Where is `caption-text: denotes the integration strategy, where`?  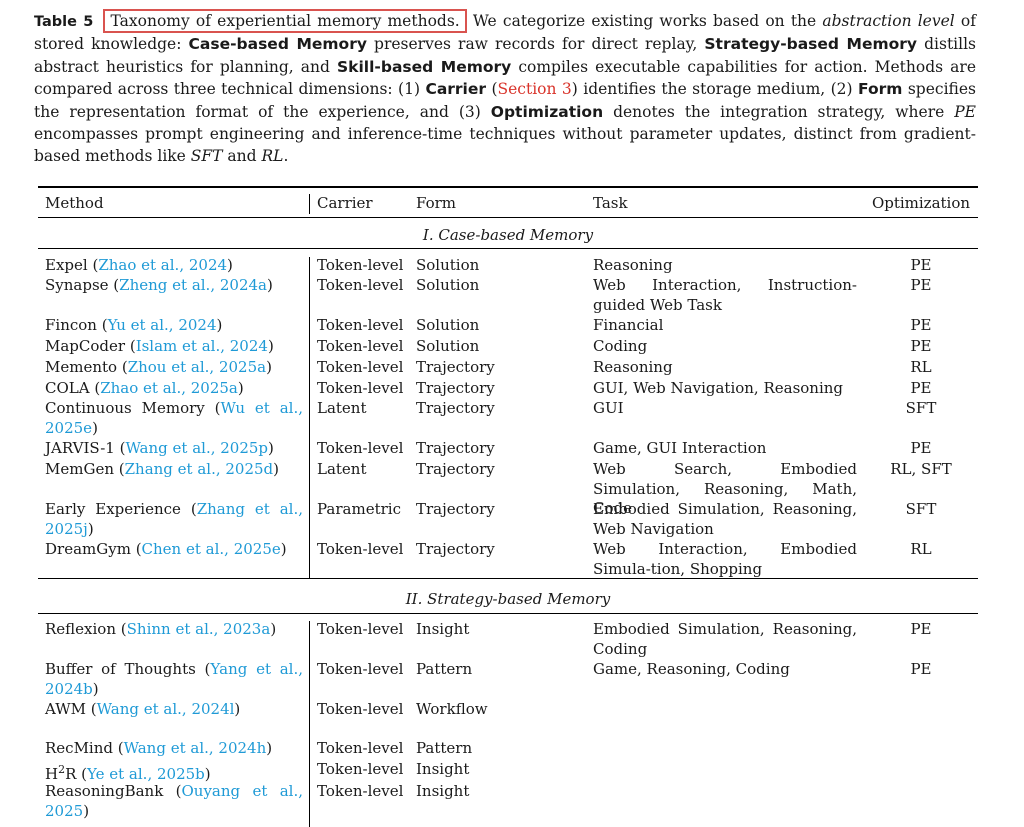
caption-text: denotes the integration strategy, where is located at coordinates (779, 111).